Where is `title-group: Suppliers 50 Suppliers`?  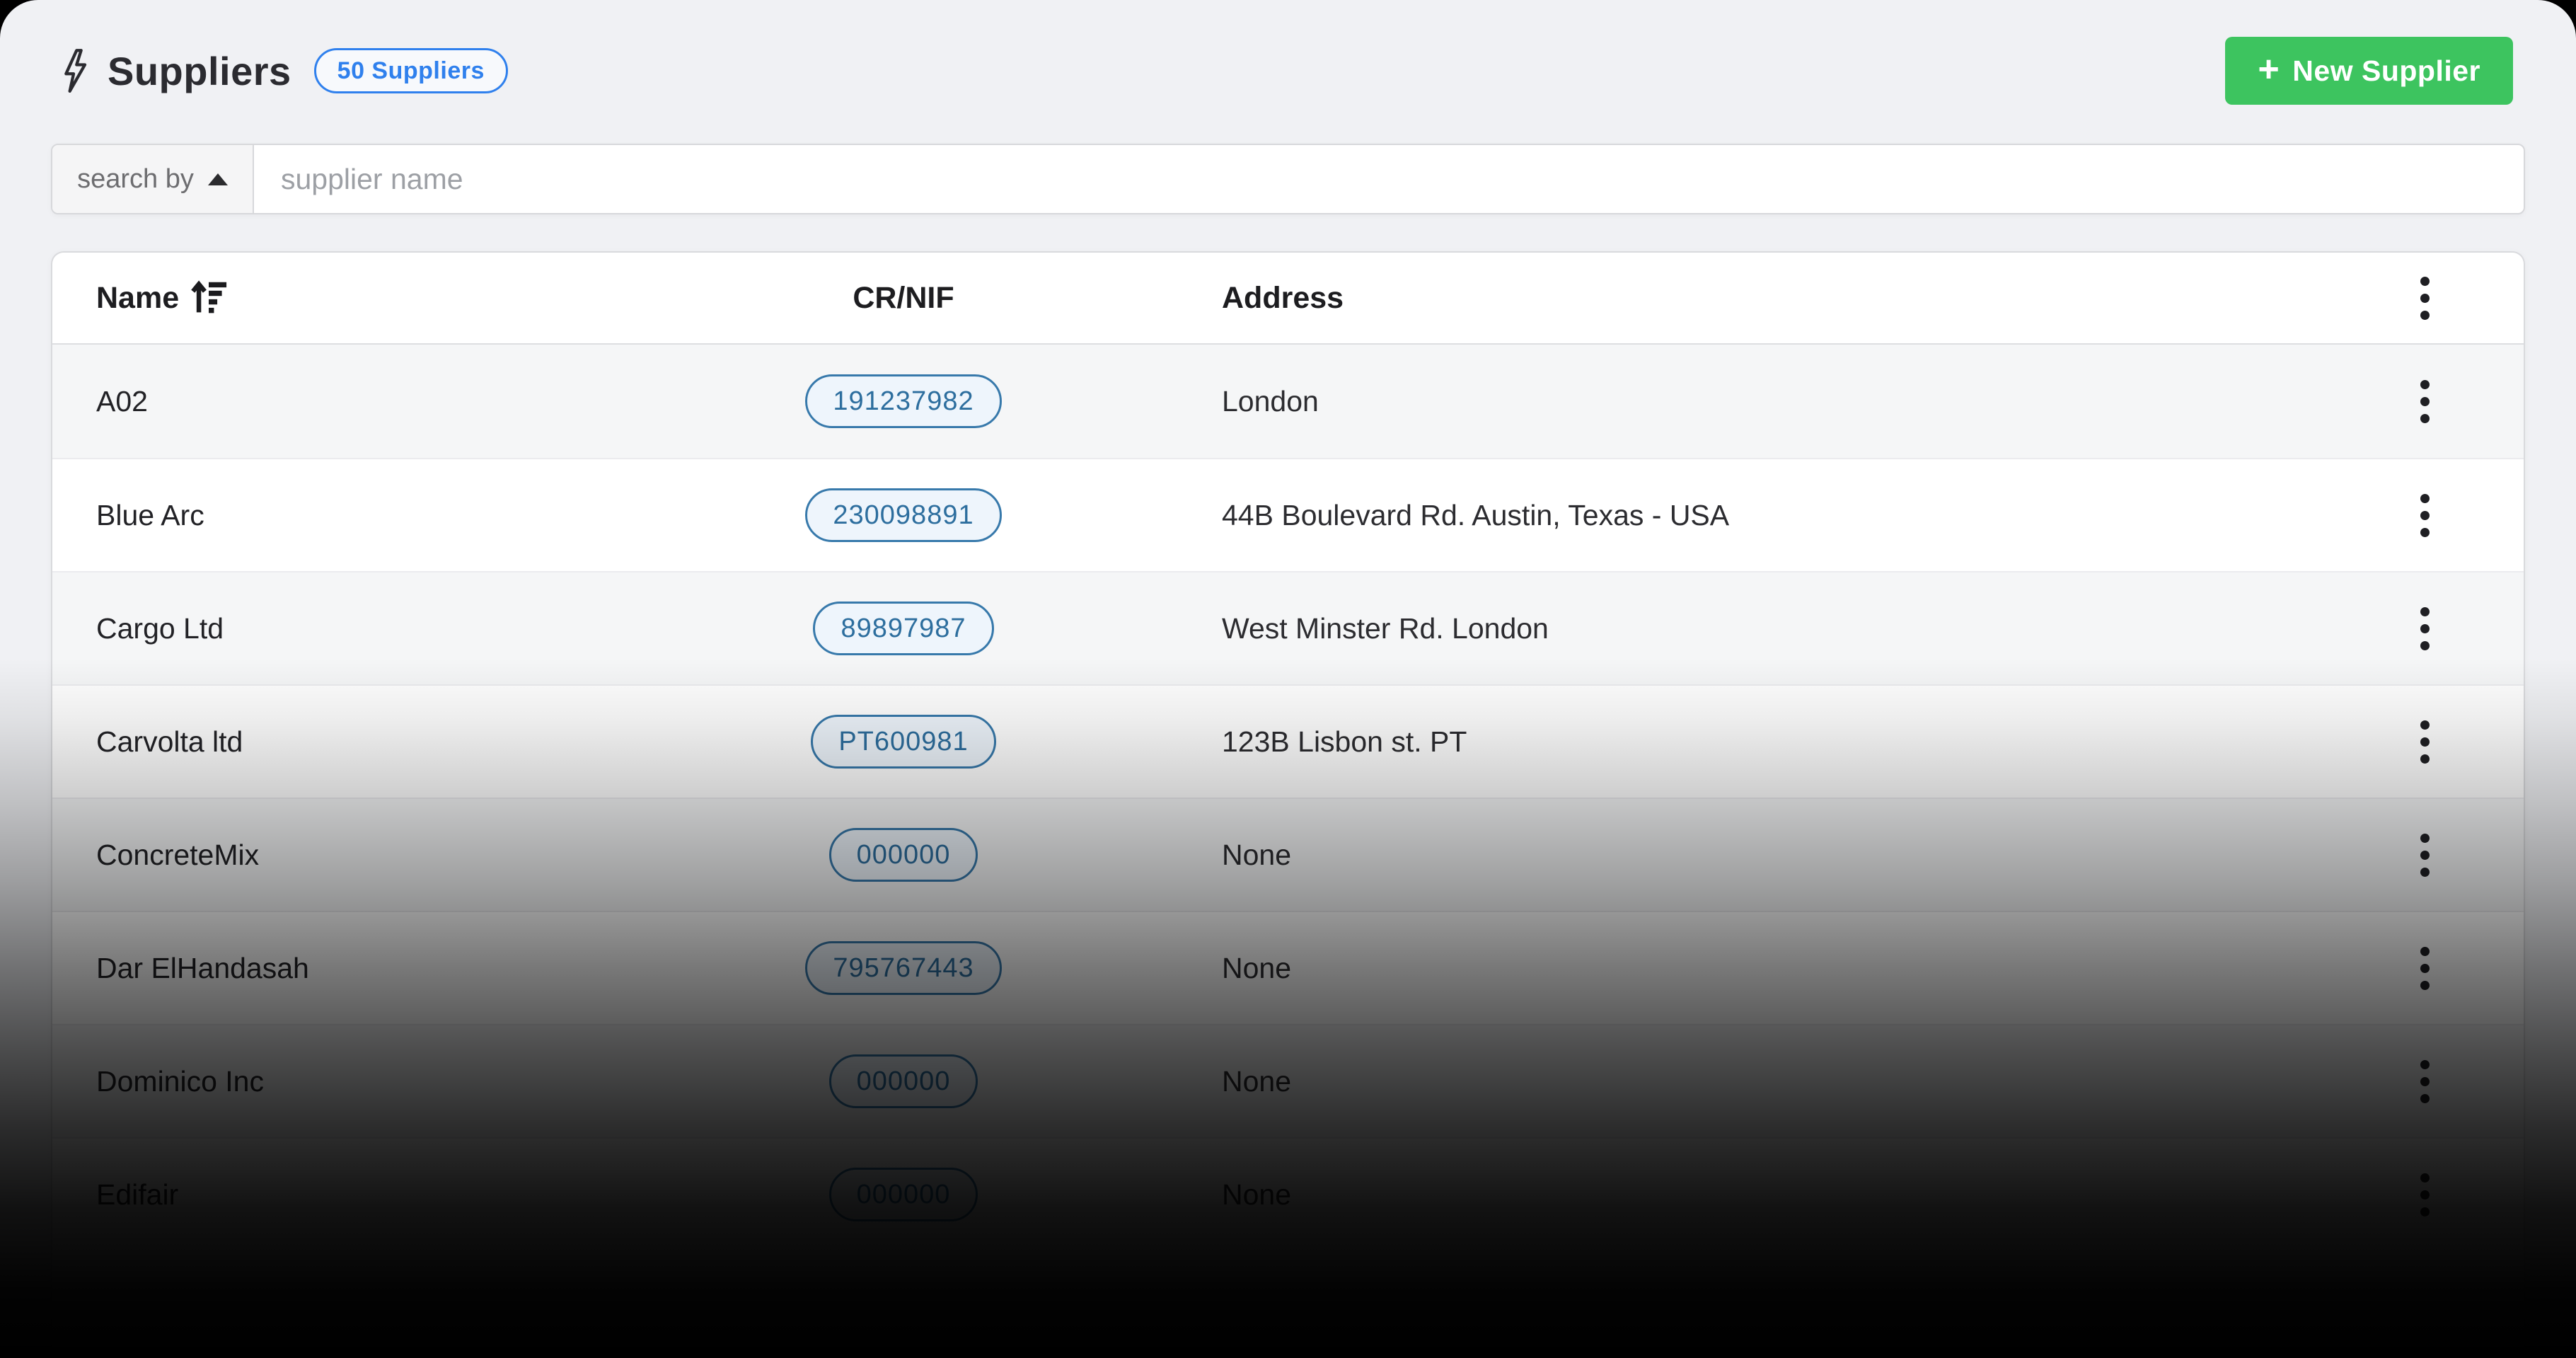 title-group: Suppliers 50 Suppliers is located at coordinates (283, 71).